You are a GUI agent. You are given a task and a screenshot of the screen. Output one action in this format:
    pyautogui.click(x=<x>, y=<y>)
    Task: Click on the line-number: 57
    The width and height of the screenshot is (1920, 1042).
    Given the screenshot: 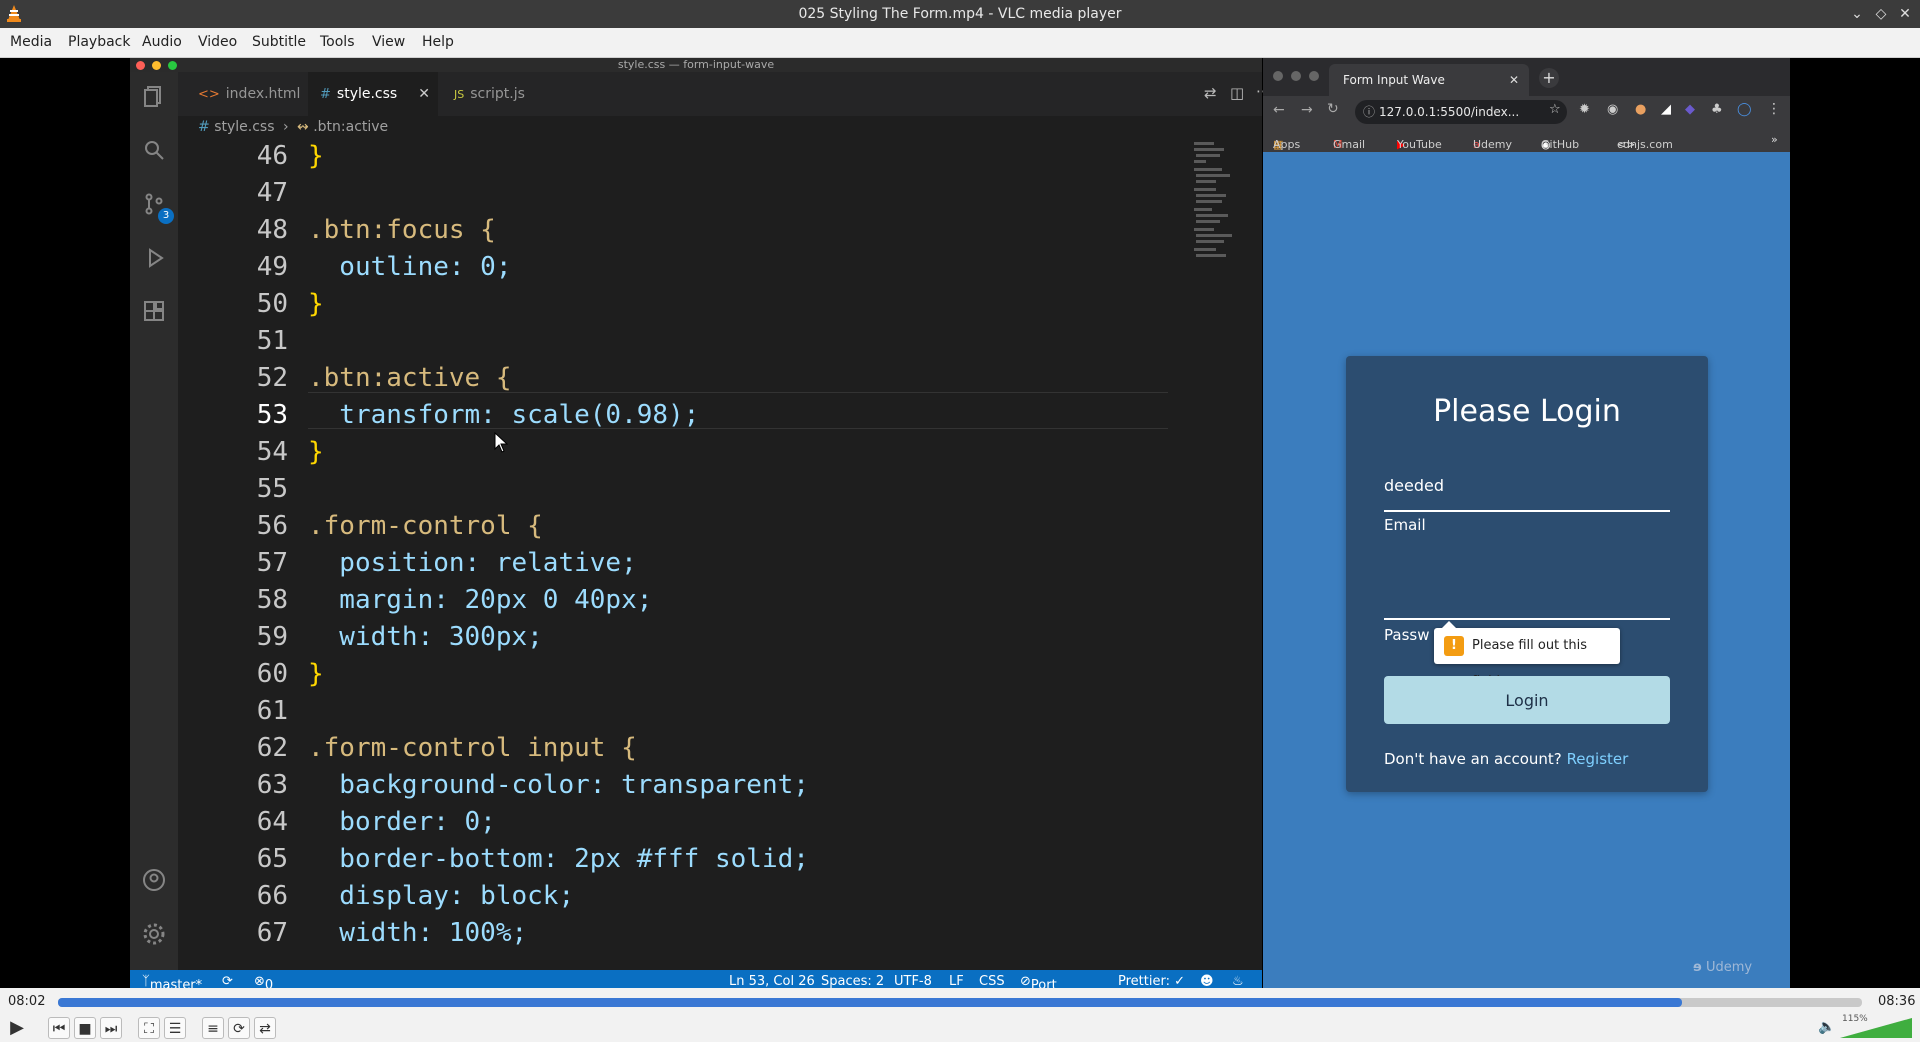 What is the action you would take?
    pyautogui.click(x=272, y=563)
    